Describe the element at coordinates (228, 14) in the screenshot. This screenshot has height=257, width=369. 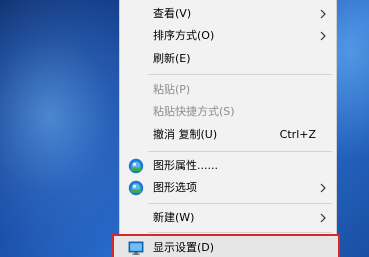
I see `menu-item-view: 查看(V)` at that location.